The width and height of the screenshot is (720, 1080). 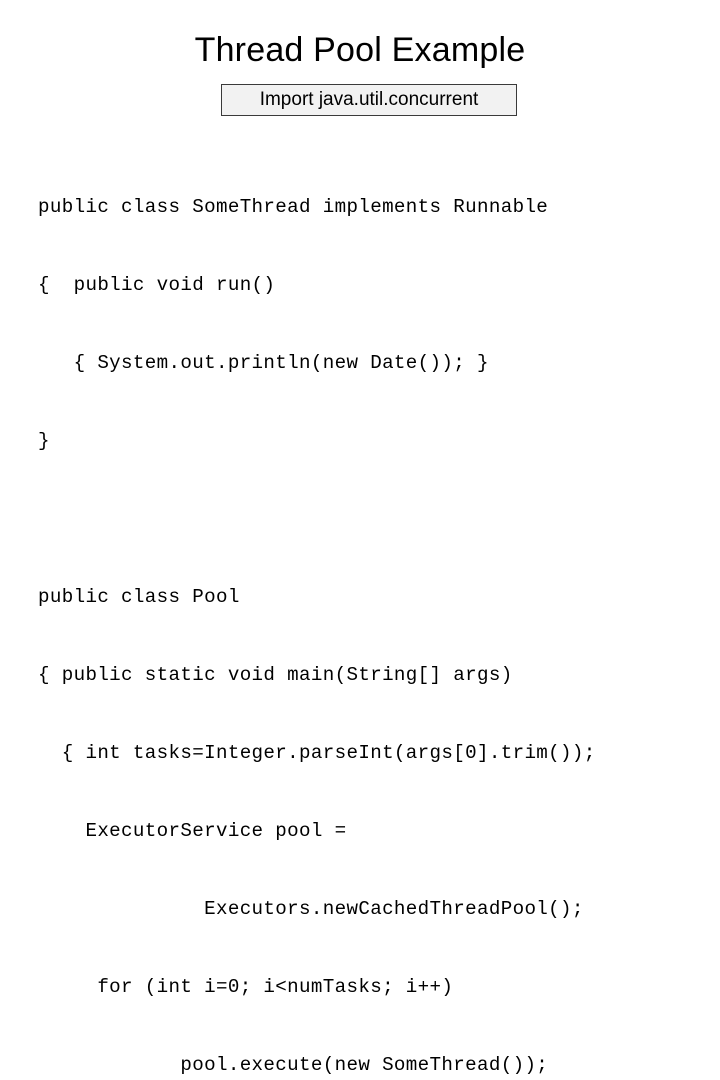 What do you see at coordinates (293, 1065) in the screenshot?
I see `code-line: pool.execute(new SomeThread());` at bounding box center [293, 1065].